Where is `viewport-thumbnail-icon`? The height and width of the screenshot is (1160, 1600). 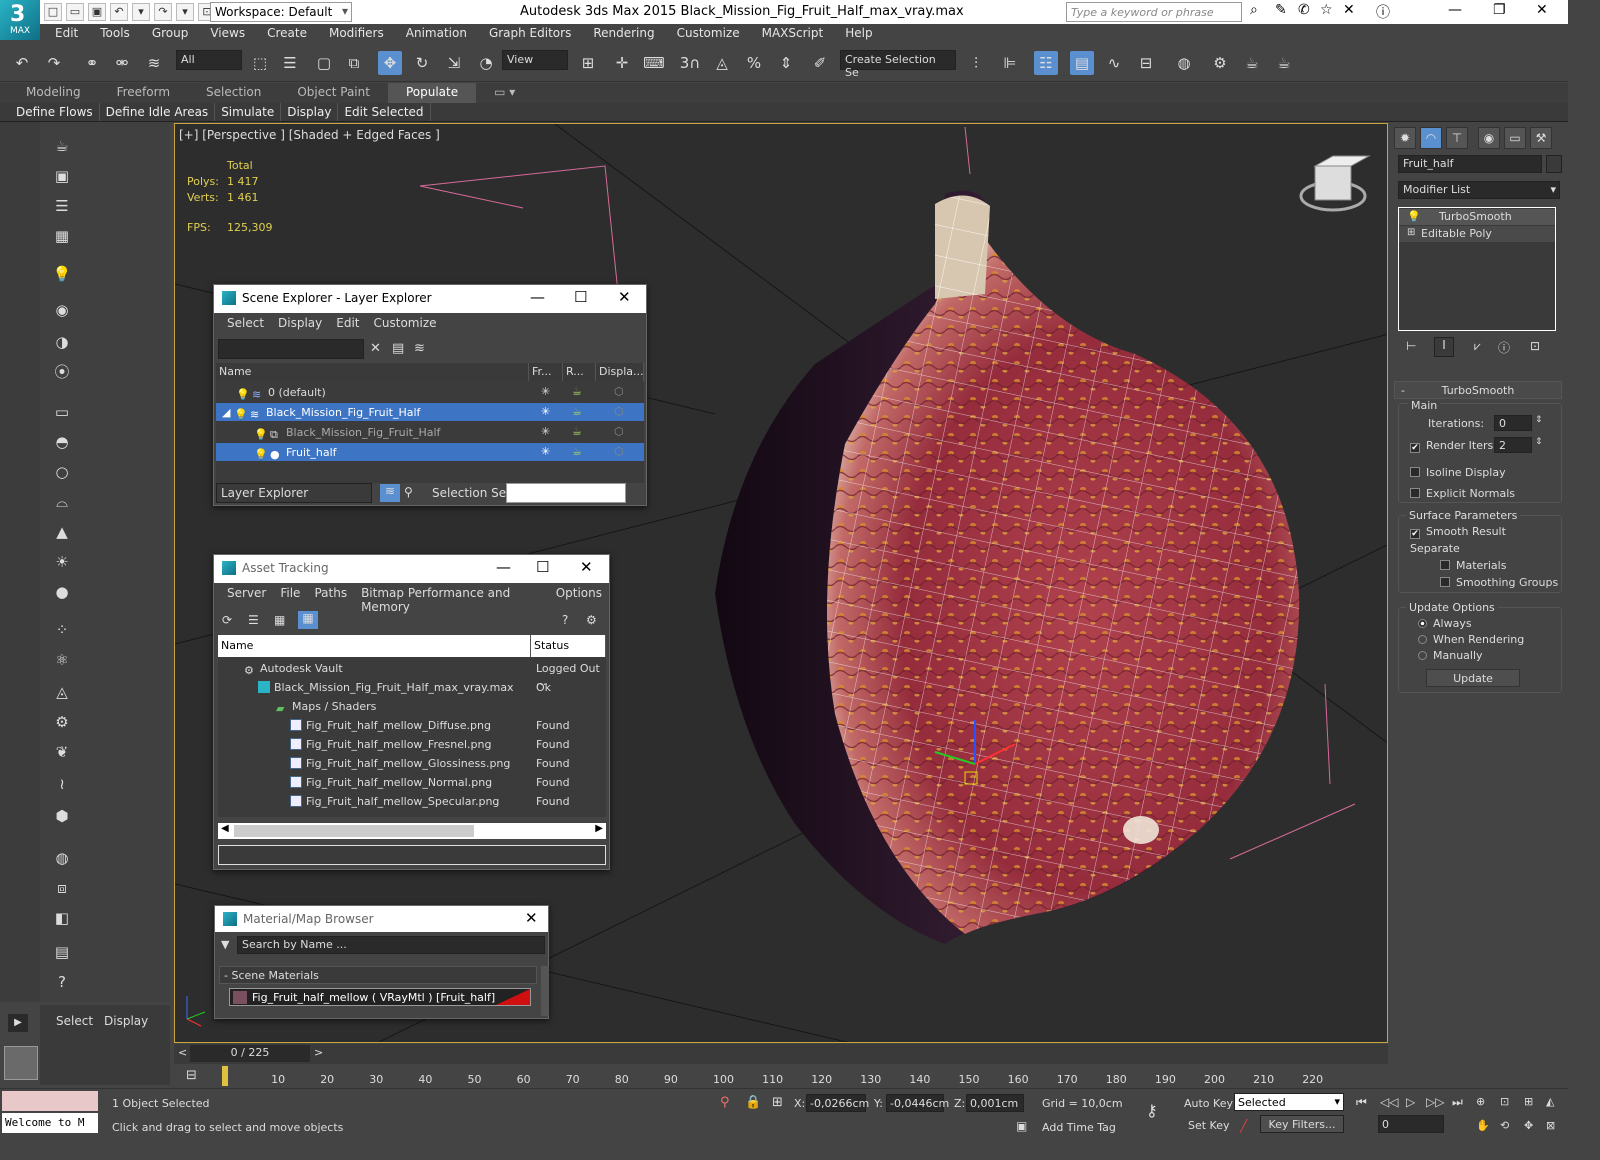 viewport-thumbnail-icon is located at coordinates (21, 1063).